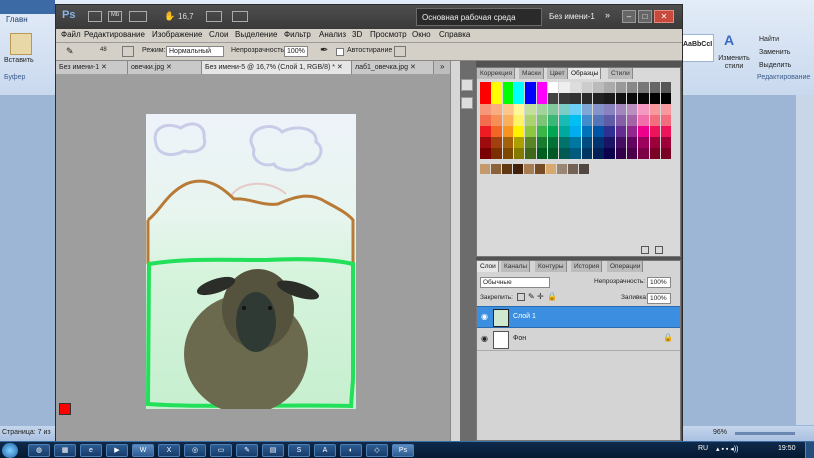 Image resolution: width=814 pixels, height=458 pixels. I want to click on arrange-documents-icon, so click(214, 16).